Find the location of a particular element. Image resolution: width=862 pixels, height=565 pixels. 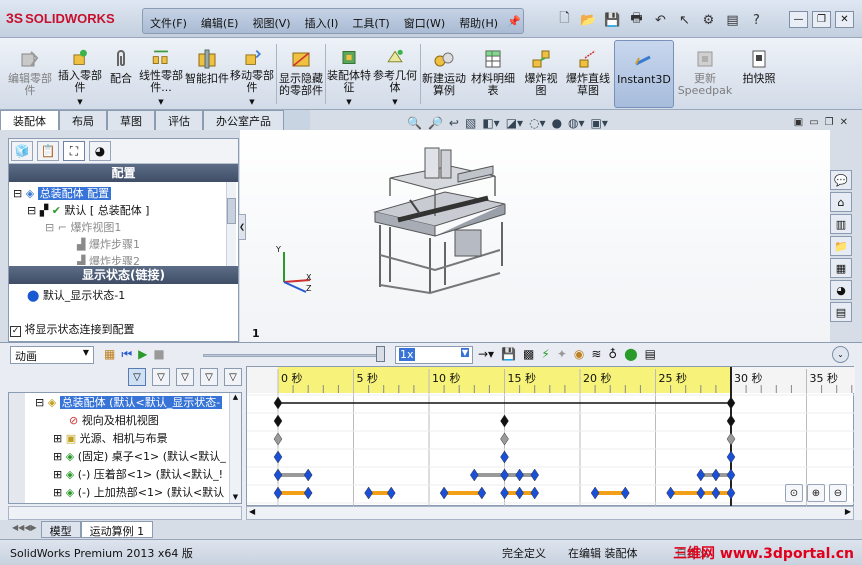

motion-tree-item-lights: ⊞ ▣ 光源、相机与布景 is located at coordinates (110, 439).